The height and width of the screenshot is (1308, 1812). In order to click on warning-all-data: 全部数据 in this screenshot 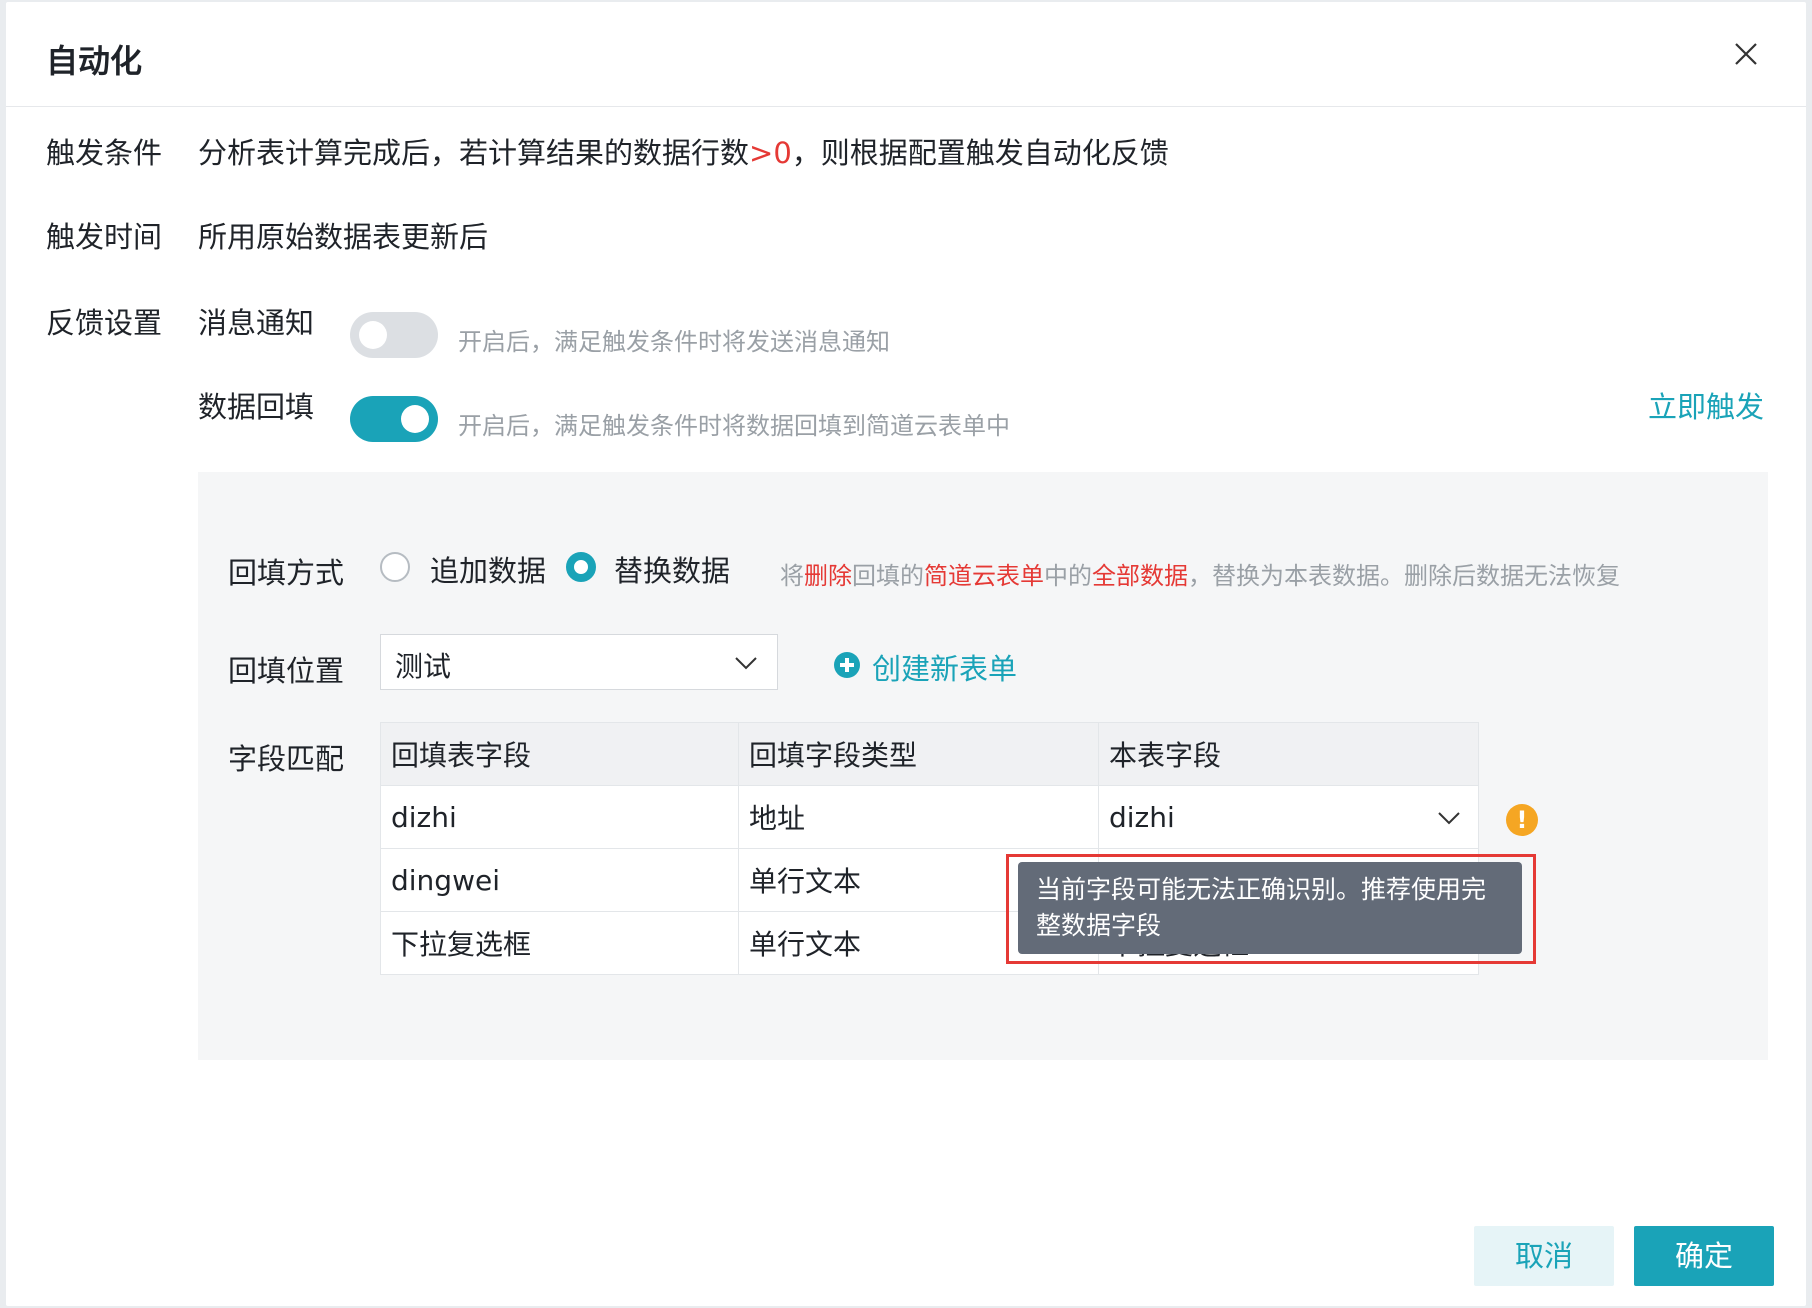, I will do `click(1140, 576)`.